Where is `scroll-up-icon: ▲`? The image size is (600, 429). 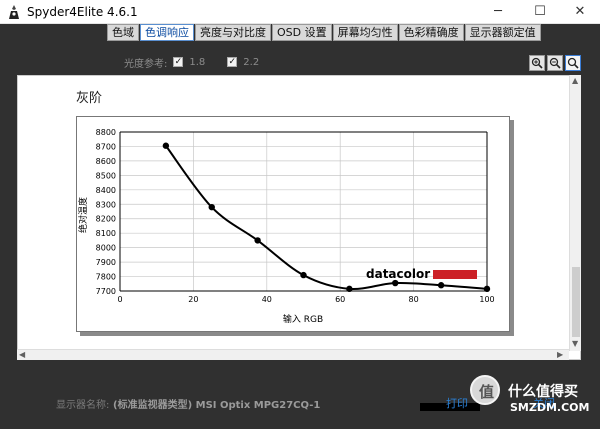 scroll-up-icon: ▲ is located at coordinates (575, 80).